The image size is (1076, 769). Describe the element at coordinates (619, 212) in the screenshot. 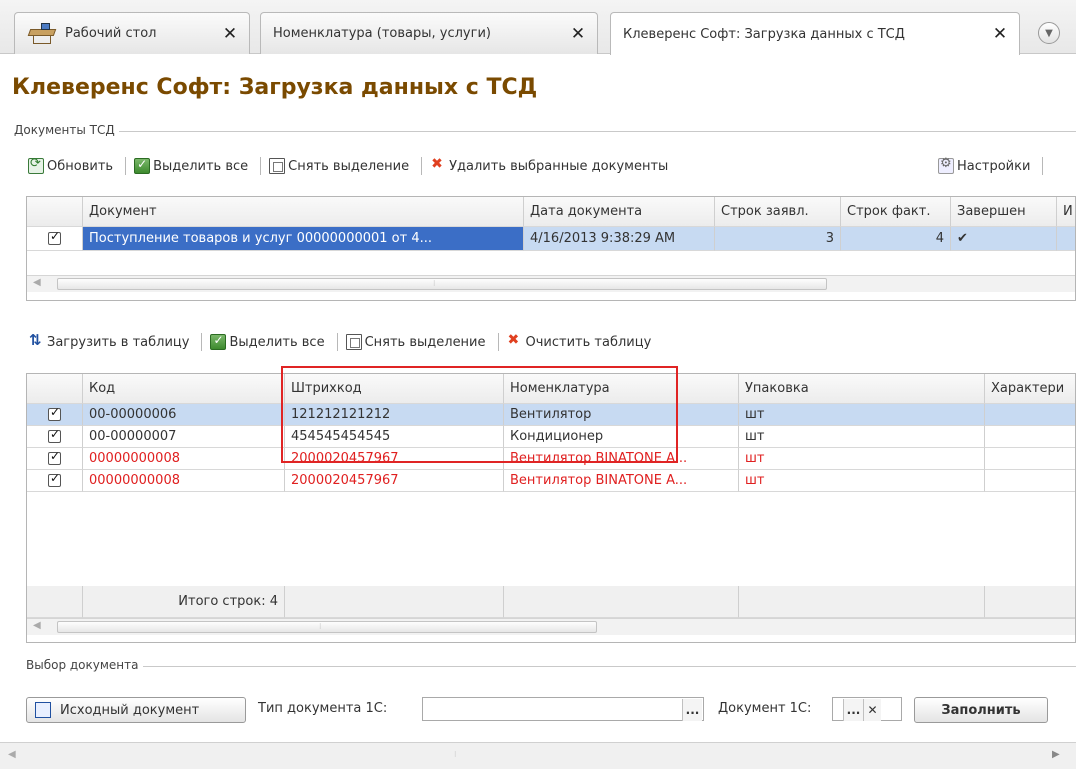

I see `header-date: Дата документа` at that location.